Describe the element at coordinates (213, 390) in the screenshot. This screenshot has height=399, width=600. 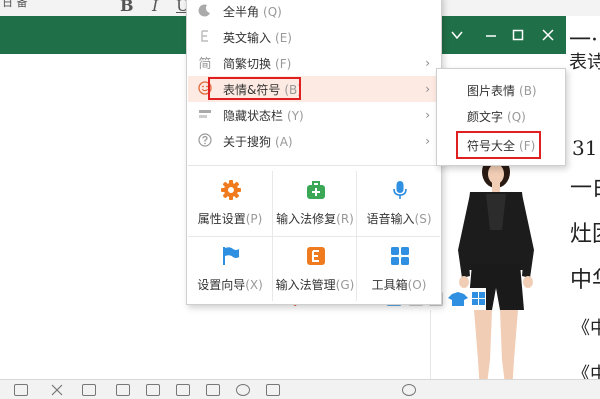
I see `chart-icon` at that location.